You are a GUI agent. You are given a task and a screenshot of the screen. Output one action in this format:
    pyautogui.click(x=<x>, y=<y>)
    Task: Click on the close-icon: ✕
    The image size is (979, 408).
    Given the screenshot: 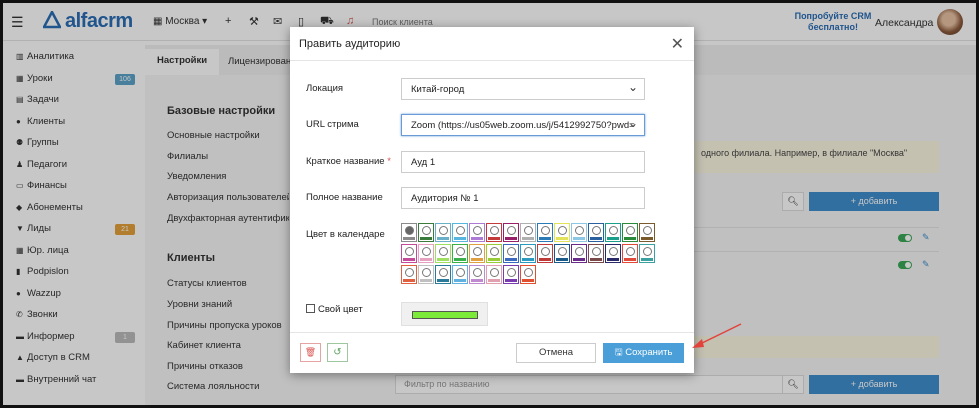 What is the action you would take?
    pyautogui.click(x=677, y=44)
    